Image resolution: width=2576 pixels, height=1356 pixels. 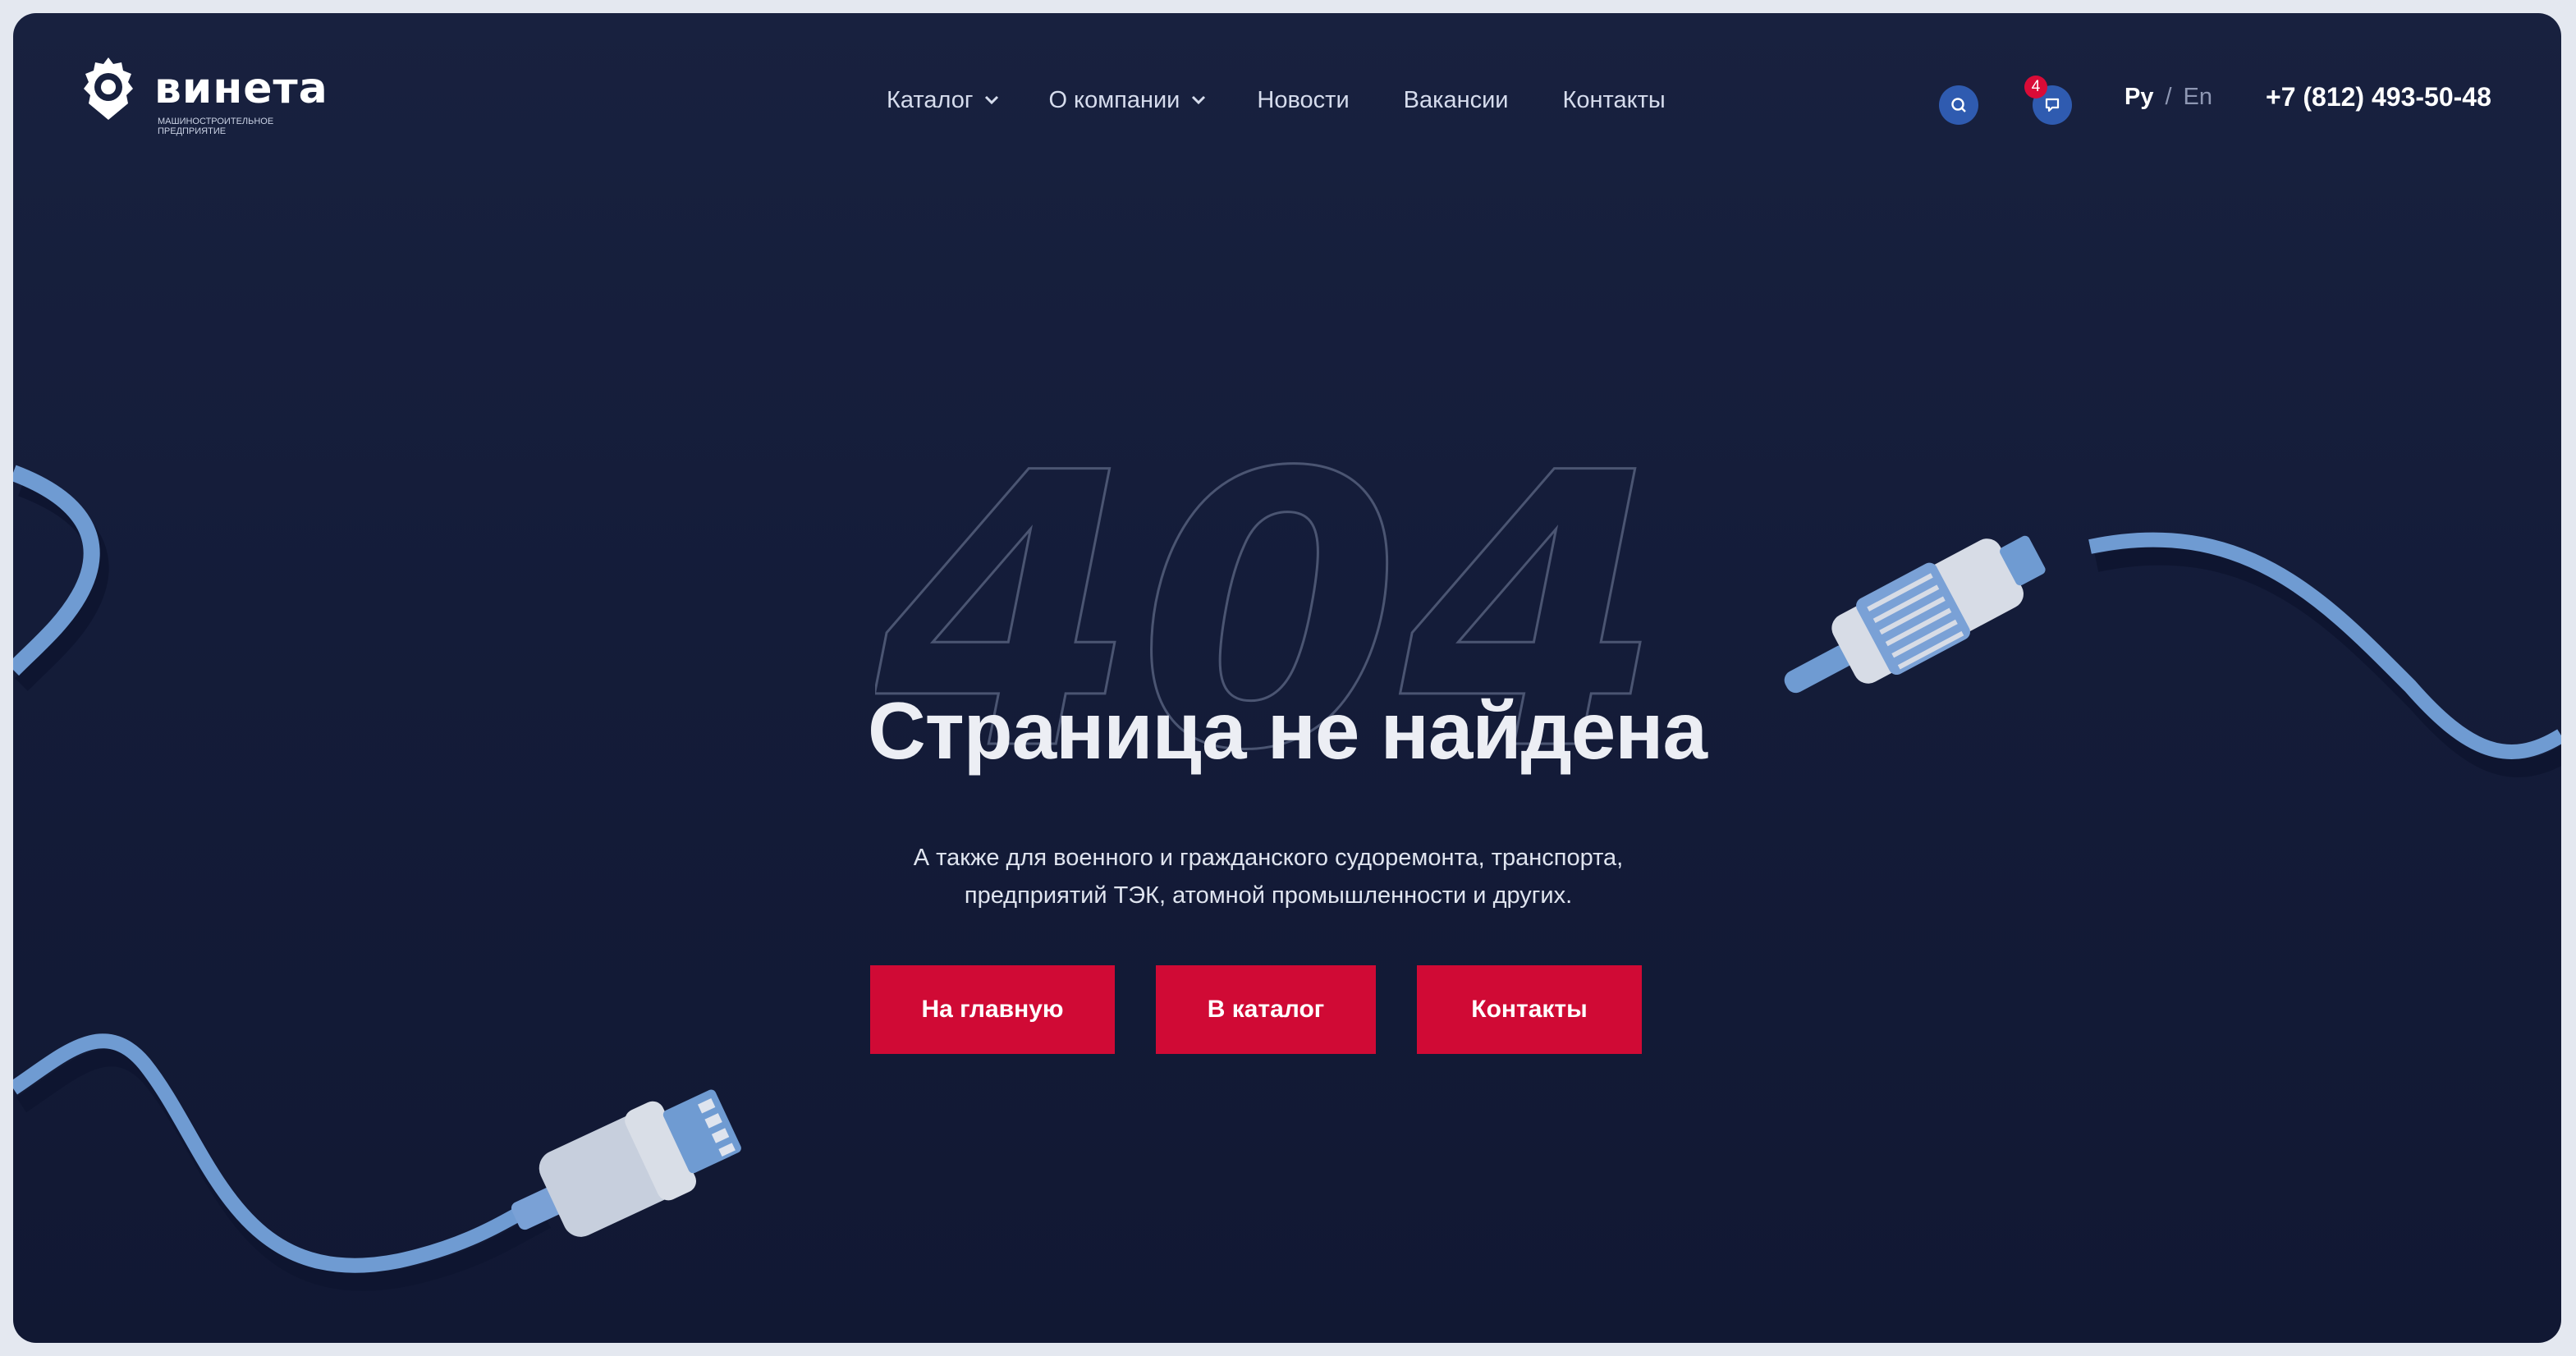 I want to click on contacts-button: Контакты, so click(x=1529, y=1010).